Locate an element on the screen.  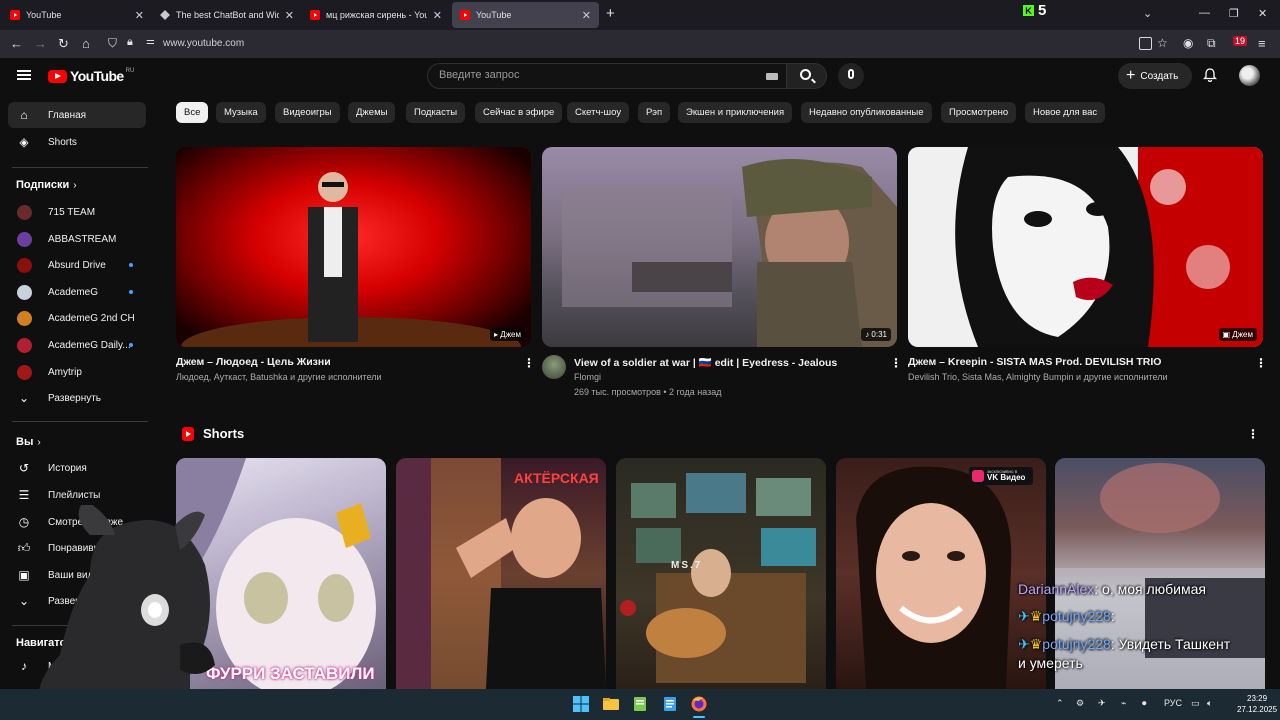
taskbar-clock: 23:29 27.12.2025 is located at coordinates (1257, 704).